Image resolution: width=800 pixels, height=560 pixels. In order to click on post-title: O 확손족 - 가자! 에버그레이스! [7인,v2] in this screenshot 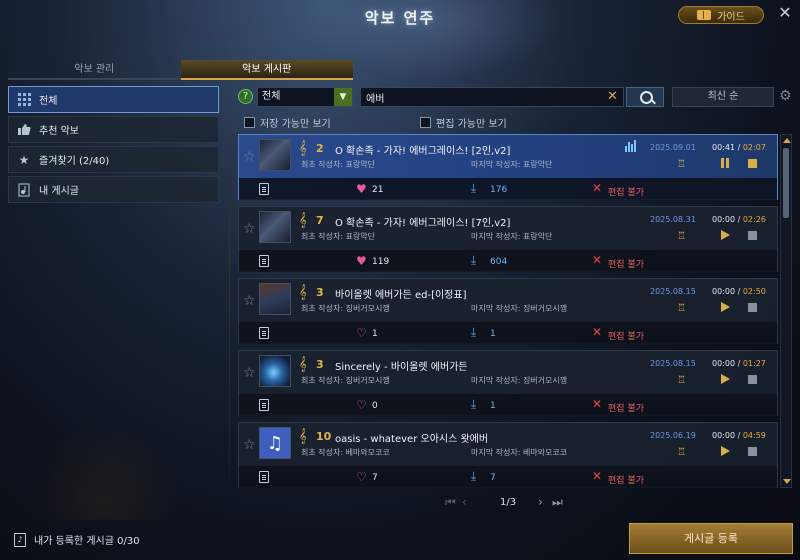, I will do `click(423, 223)`.